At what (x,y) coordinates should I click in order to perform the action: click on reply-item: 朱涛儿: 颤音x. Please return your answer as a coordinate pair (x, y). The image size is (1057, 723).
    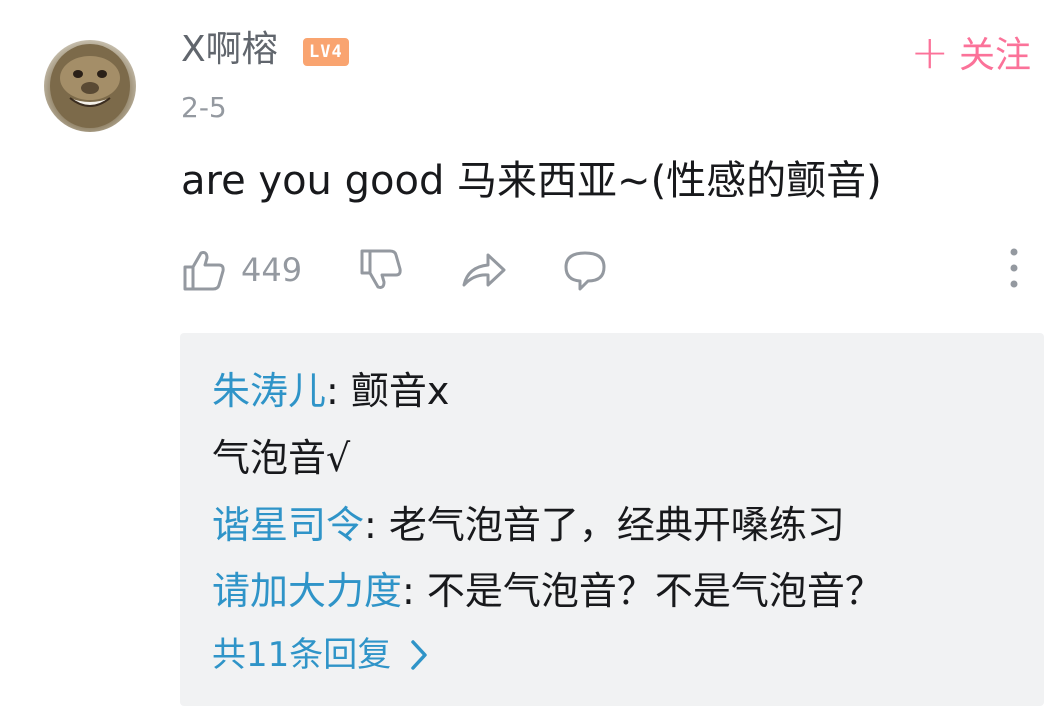
    Looking at the image, I should click on (330, 391).